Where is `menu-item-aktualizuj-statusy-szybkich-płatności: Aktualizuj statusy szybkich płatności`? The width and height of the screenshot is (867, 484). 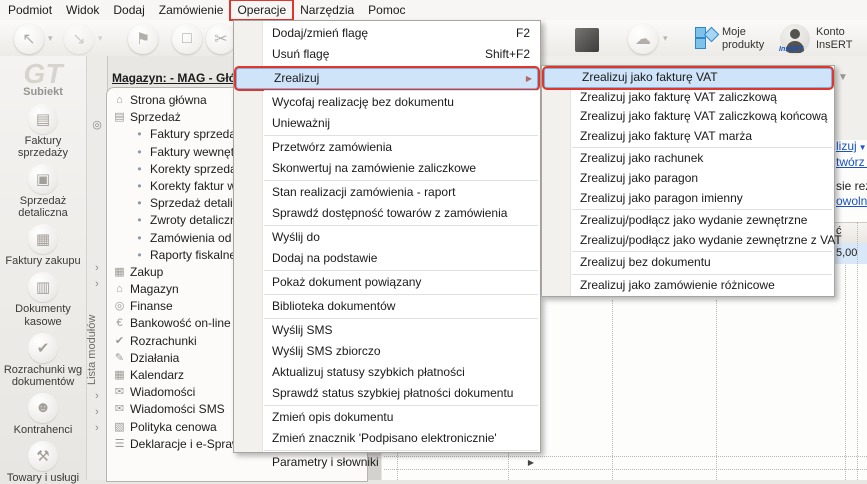
menu-item-aktualizuj-statusy-szybkich-płatności: Aktualizuj statusy szybkich płatności is located at coordinates (387, 372).